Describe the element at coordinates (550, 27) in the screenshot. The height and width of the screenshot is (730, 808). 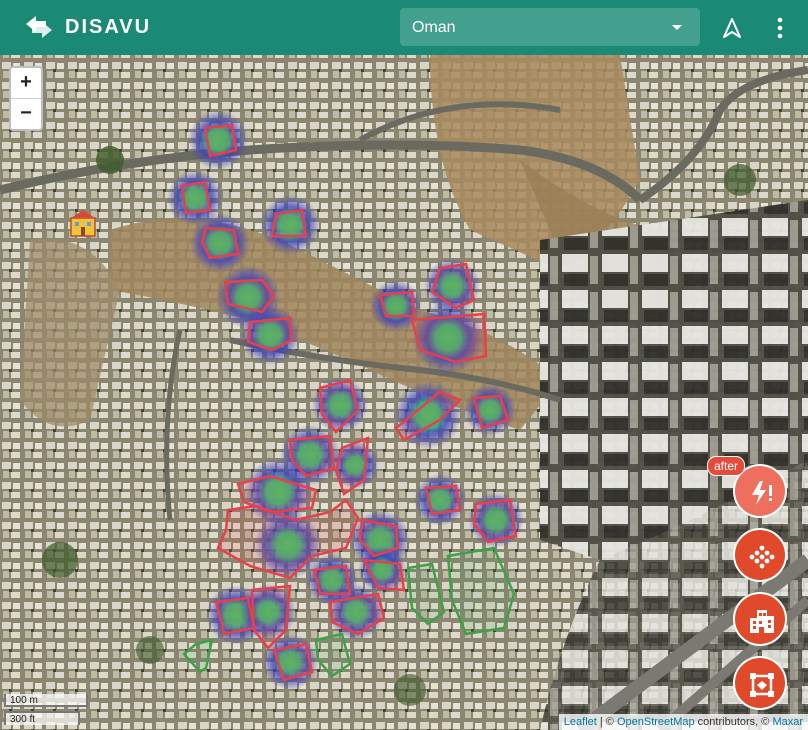
I see `region-select: Oman` at that location.